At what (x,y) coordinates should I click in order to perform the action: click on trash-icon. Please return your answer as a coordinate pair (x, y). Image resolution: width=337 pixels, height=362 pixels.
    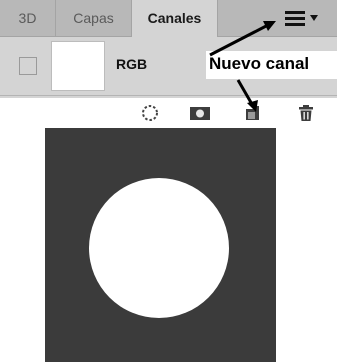
    Looking at the image, I should click on (306, 113).